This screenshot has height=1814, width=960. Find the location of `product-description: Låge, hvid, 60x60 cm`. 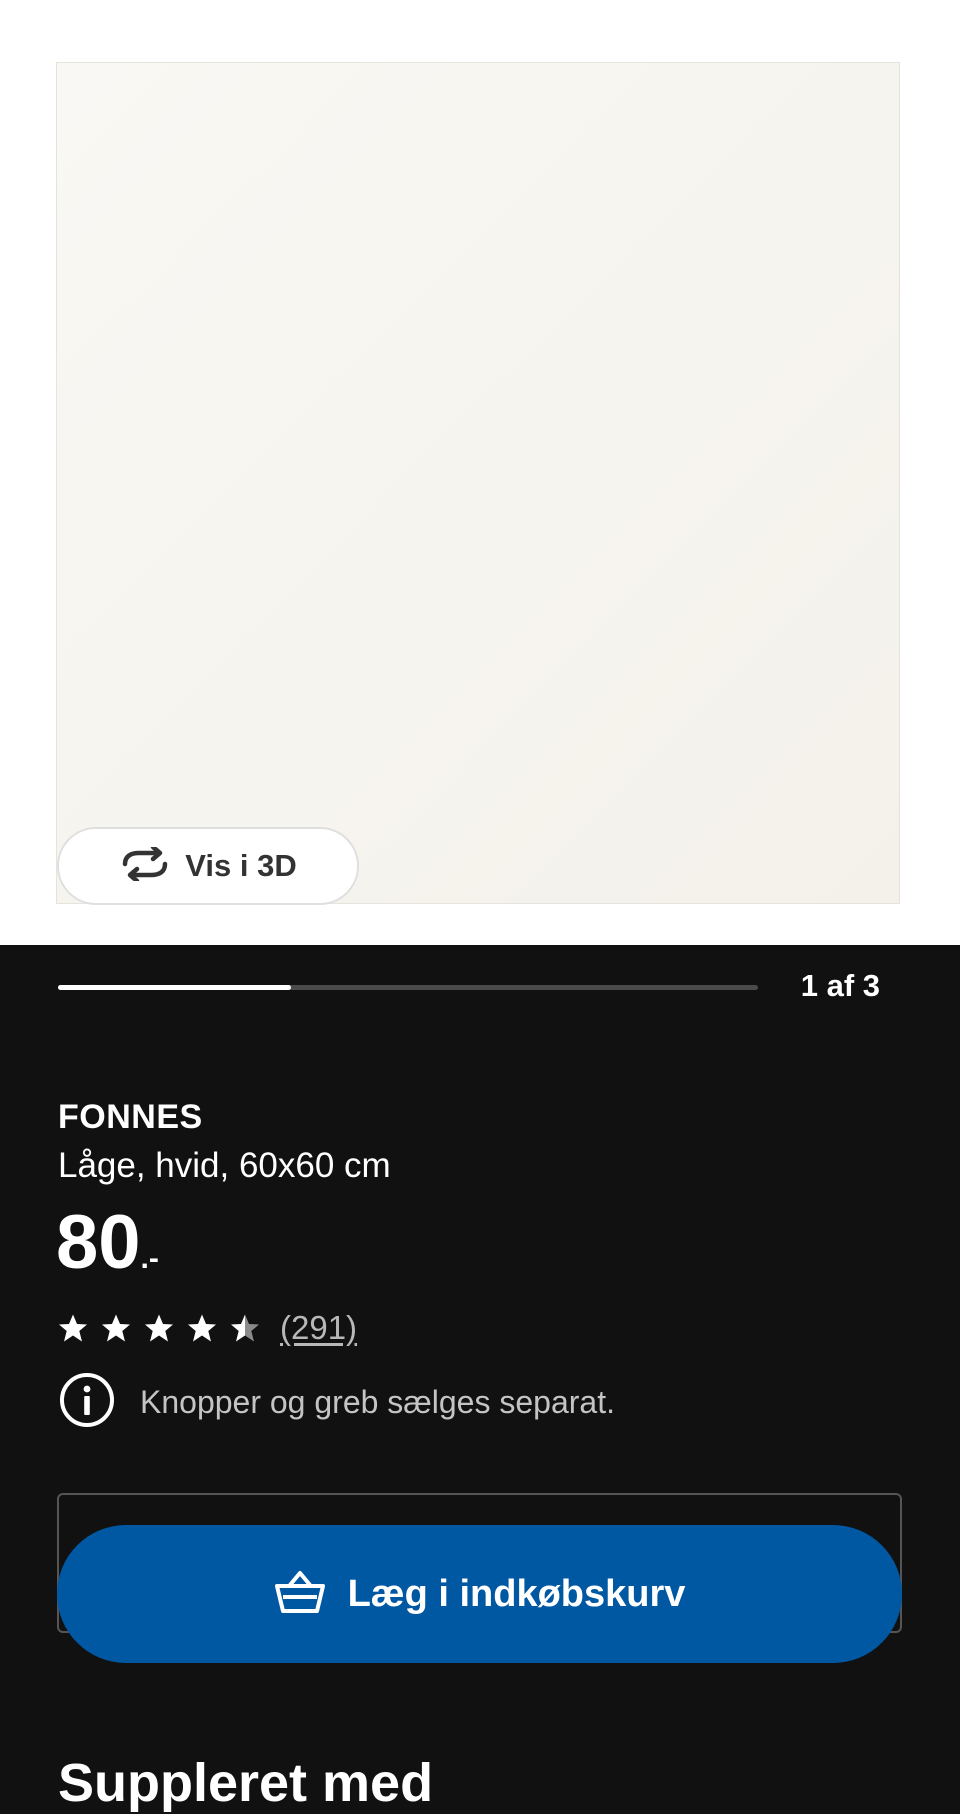

product-description: Låge, hvid, 60x60 cm is located at coordinates (224, 1165).